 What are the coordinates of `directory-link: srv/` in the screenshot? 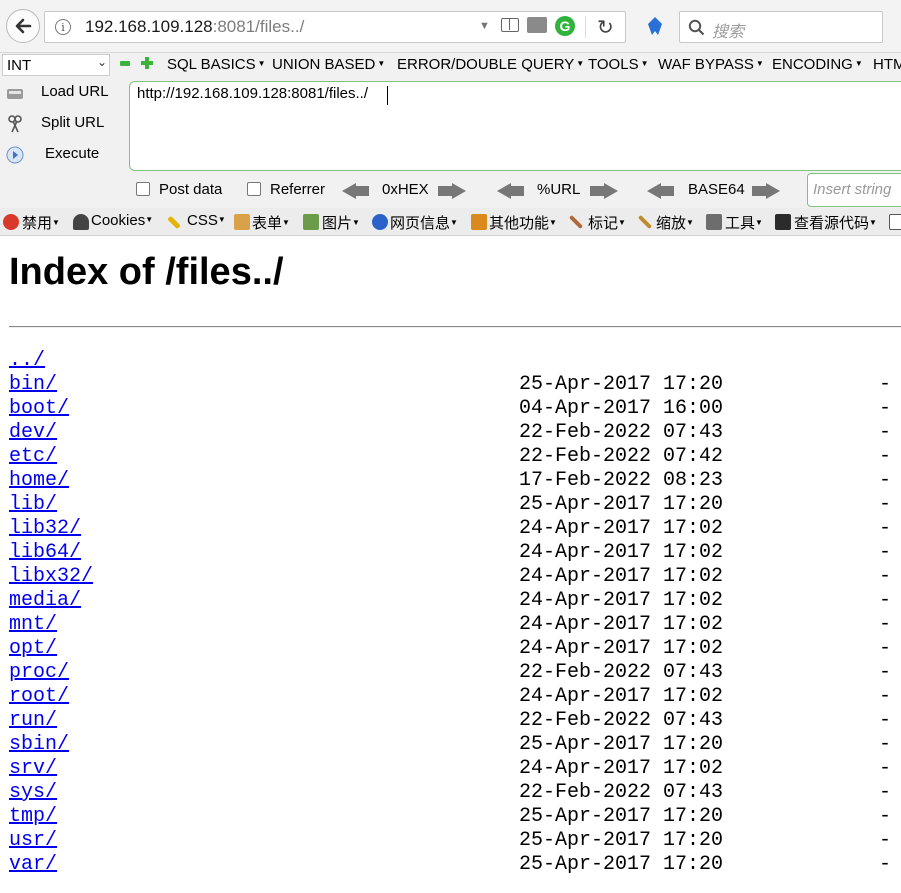 It's located at (33, 768).